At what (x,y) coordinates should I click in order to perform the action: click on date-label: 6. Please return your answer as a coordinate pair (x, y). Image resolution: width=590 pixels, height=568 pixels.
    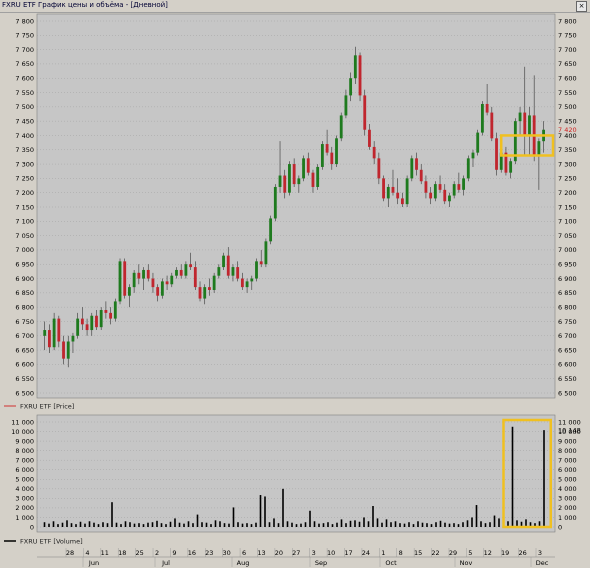
    Looking at the image, I should click on (244, 553).